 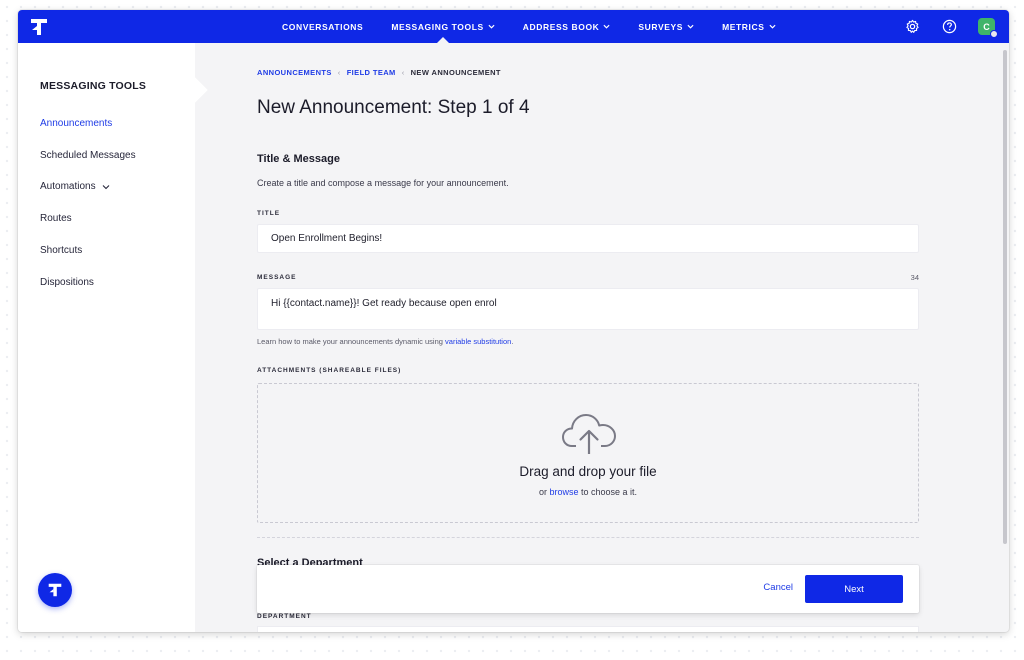 I want to click on avatar: C, so click(x=988, y=28).